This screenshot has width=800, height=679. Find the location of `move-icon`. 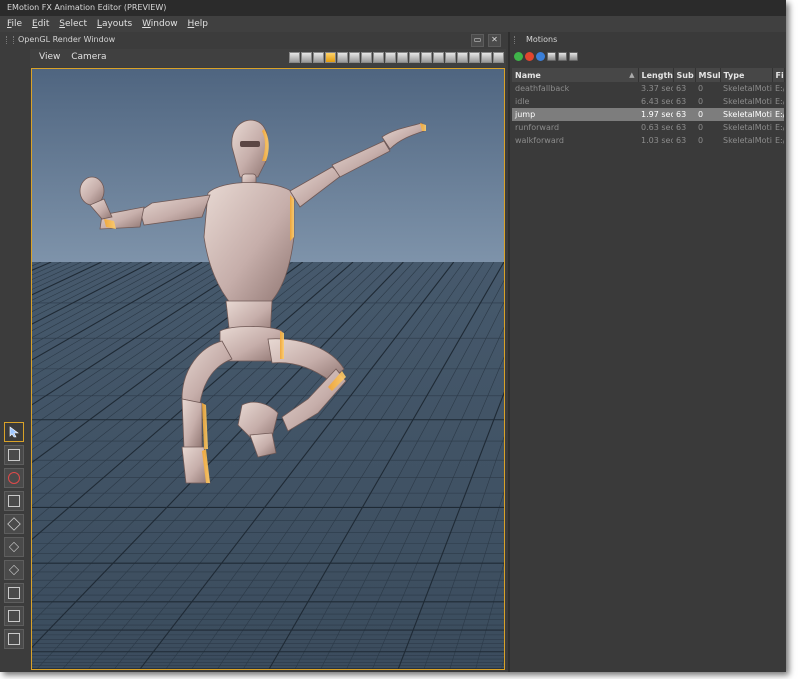

move-icon is located at coordinates (14, 455).